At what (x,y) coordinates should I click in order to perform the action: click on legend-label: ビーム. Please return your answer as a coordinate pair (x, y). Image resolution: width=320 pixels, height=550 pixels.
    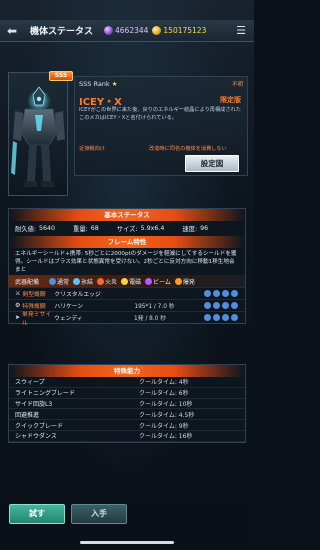
    Looking at the image, I should click on (162, 282).